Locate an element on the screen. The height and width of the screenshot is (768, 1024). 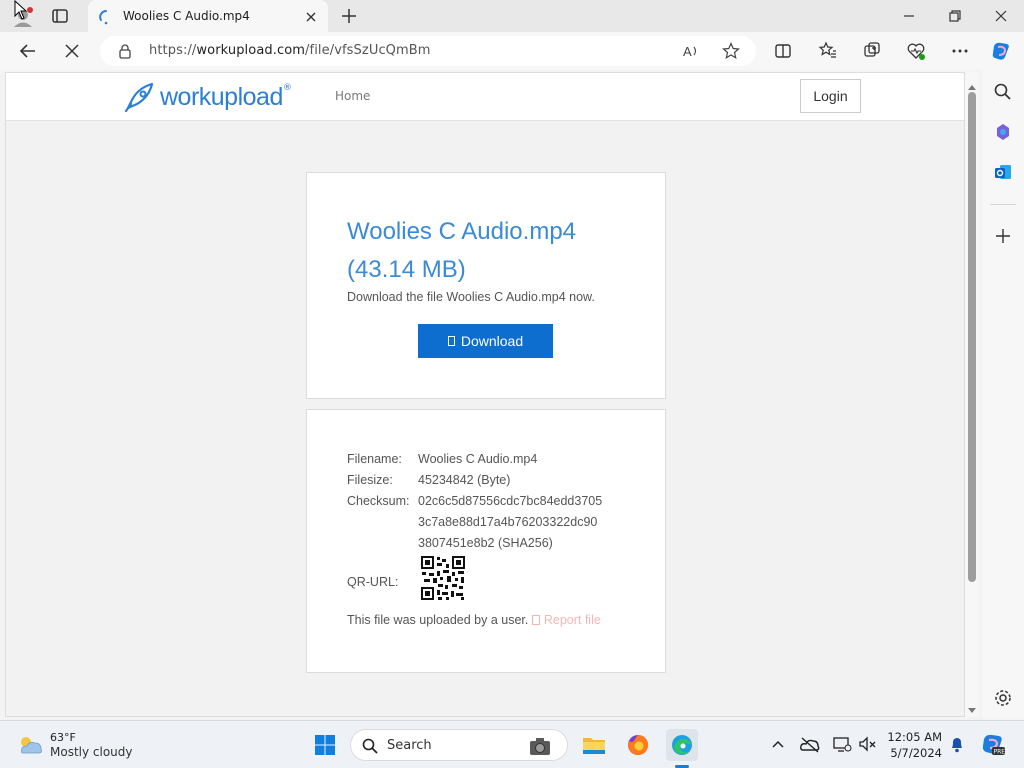
system-clock: 12:05 AM 5/7/2024 is located at coordinates (911, 745).